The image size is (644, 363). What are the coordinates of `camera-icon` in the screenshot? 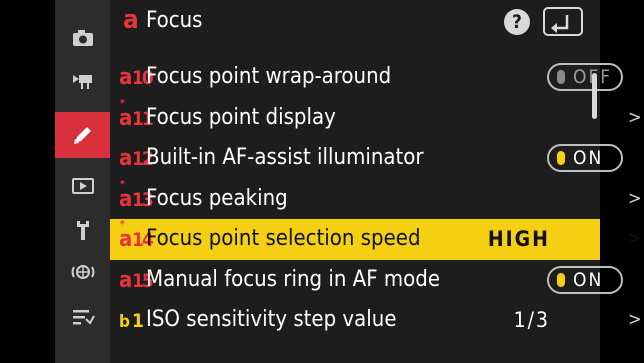 It's located at (82, 38).